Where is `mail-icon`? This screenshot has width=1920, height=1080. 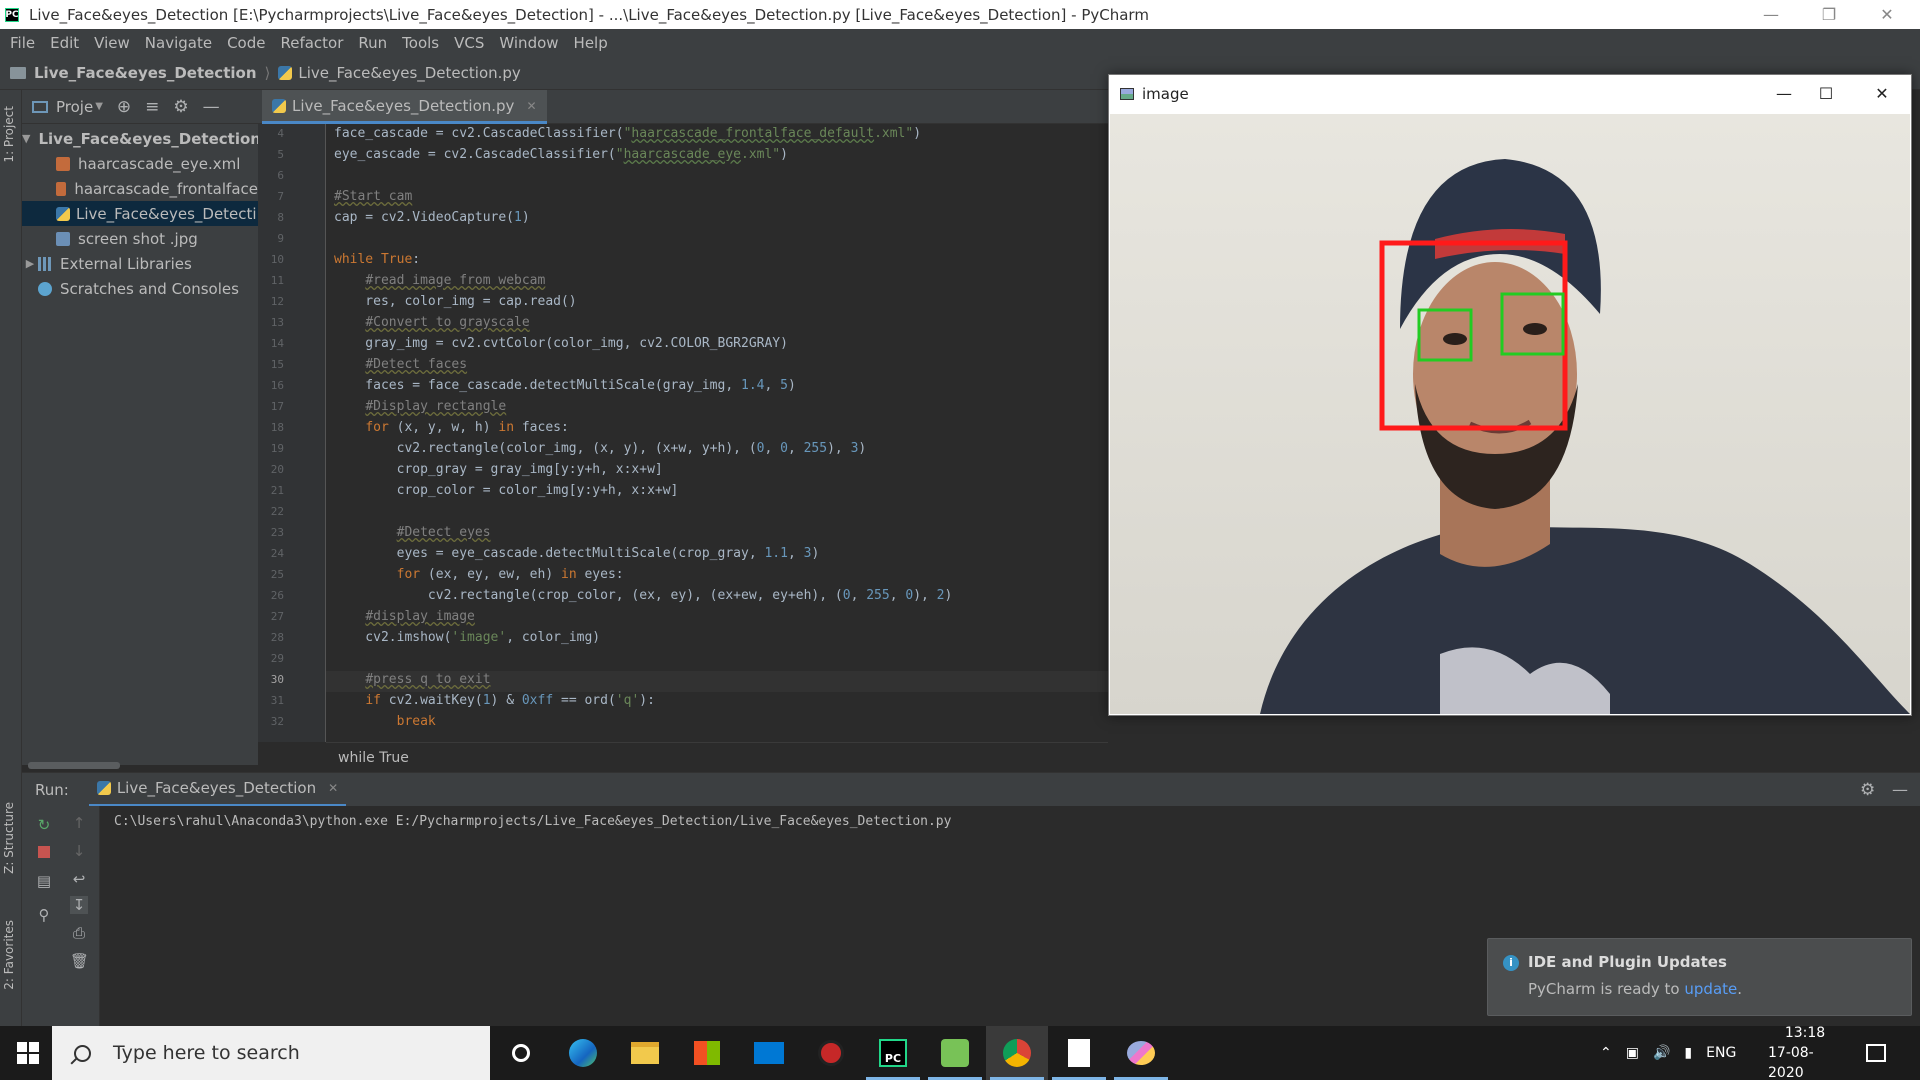 mail-icon is located at coordinates (769, 1053).